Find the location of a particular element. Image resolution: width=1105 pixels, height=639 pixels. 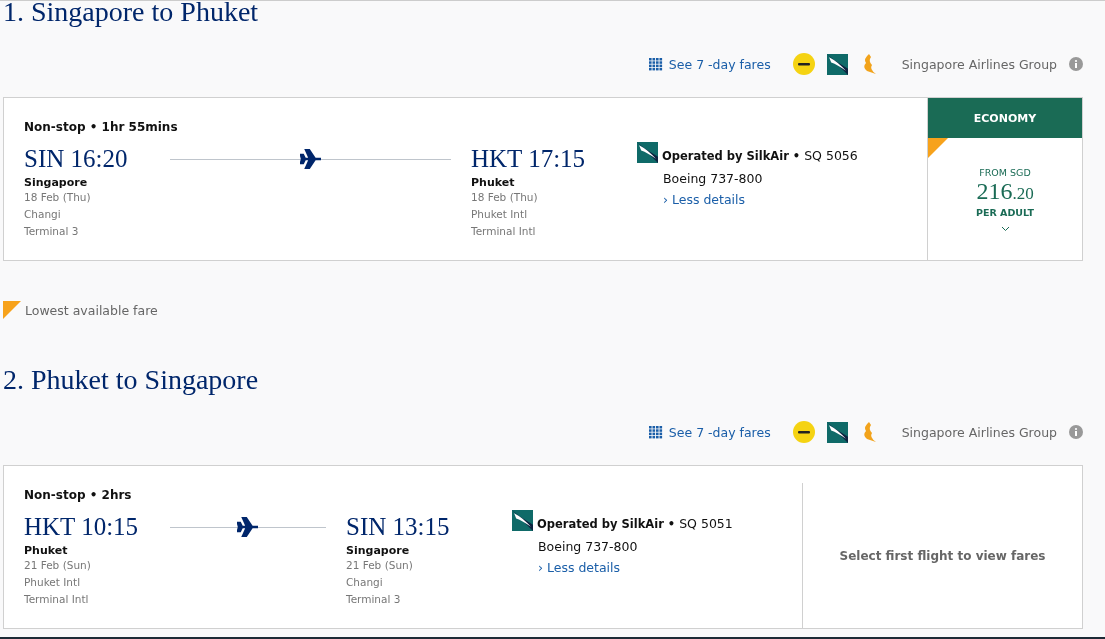

section-title: 2. Phuket to Singapore is located at coordinates (131, 380).